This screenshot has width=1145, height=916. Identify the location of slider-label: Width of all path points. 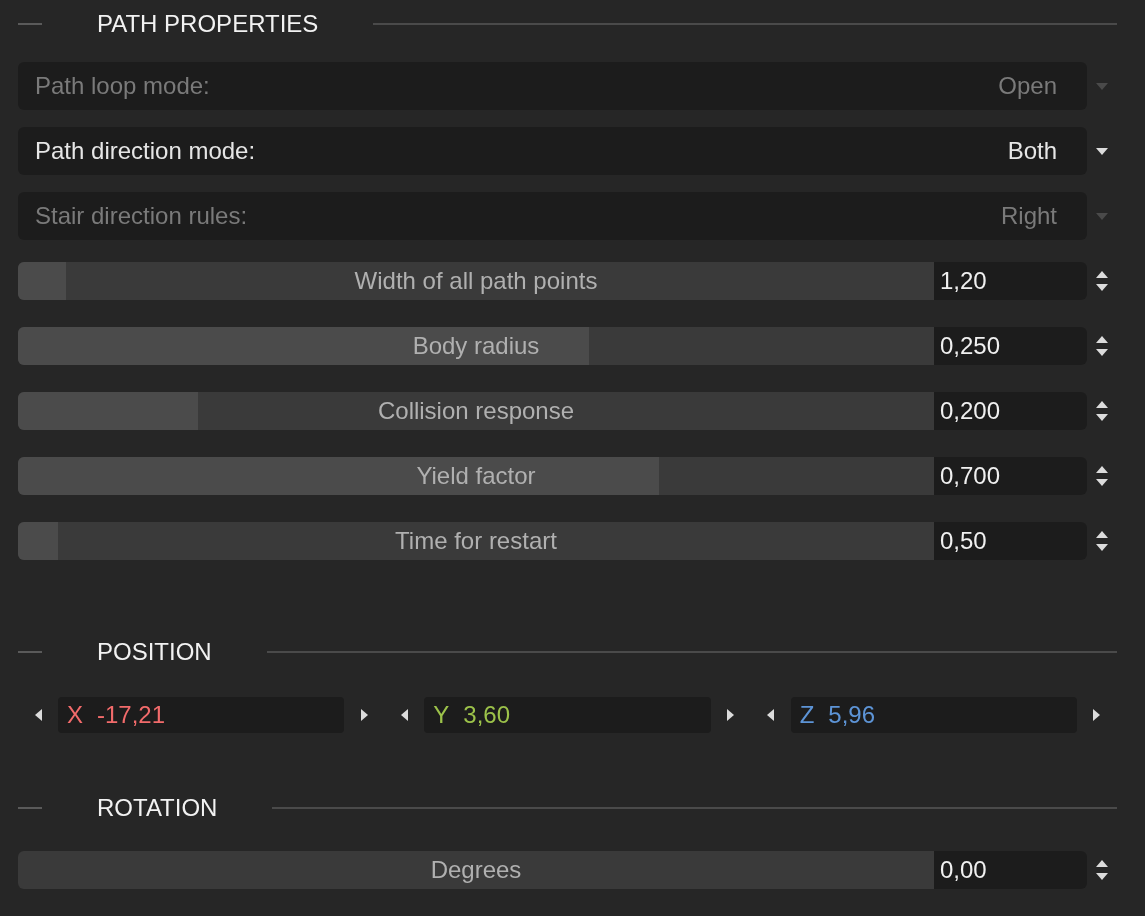
(476, 281).